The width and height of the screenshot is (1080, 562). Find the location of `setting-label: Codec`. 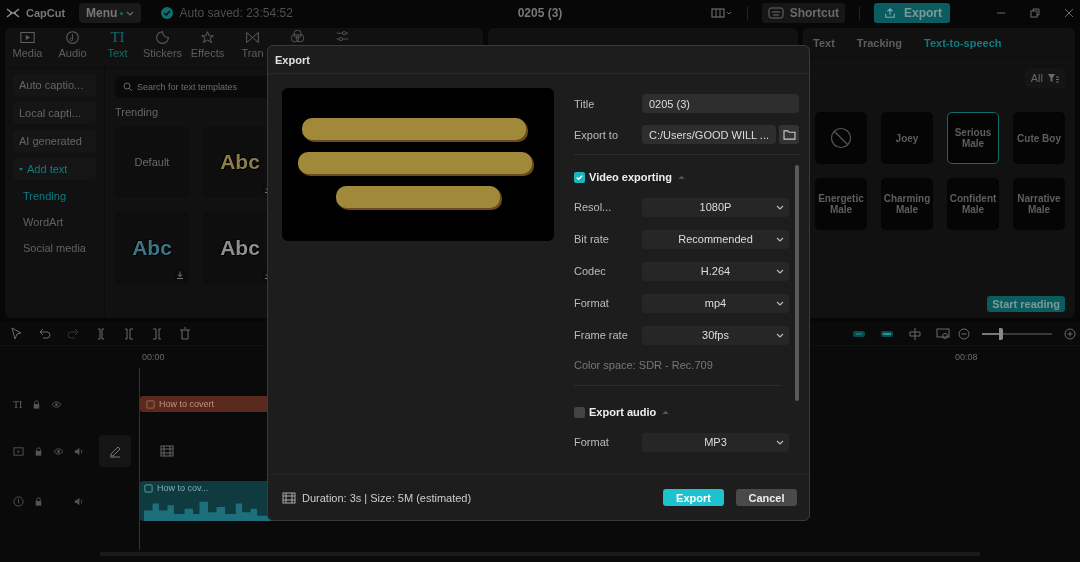

setting-label: Codec is located at coordinates (590, 271).